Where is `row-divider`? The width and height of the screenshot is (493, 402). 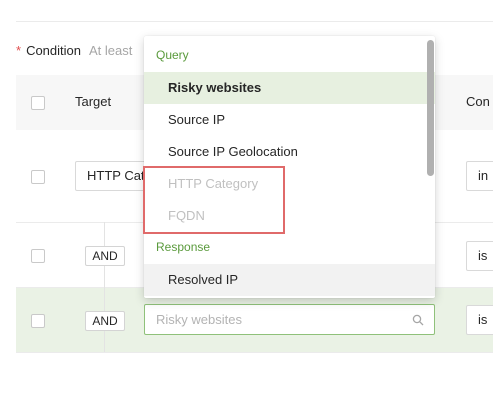 row-divider is located at coordinates (254, 352).